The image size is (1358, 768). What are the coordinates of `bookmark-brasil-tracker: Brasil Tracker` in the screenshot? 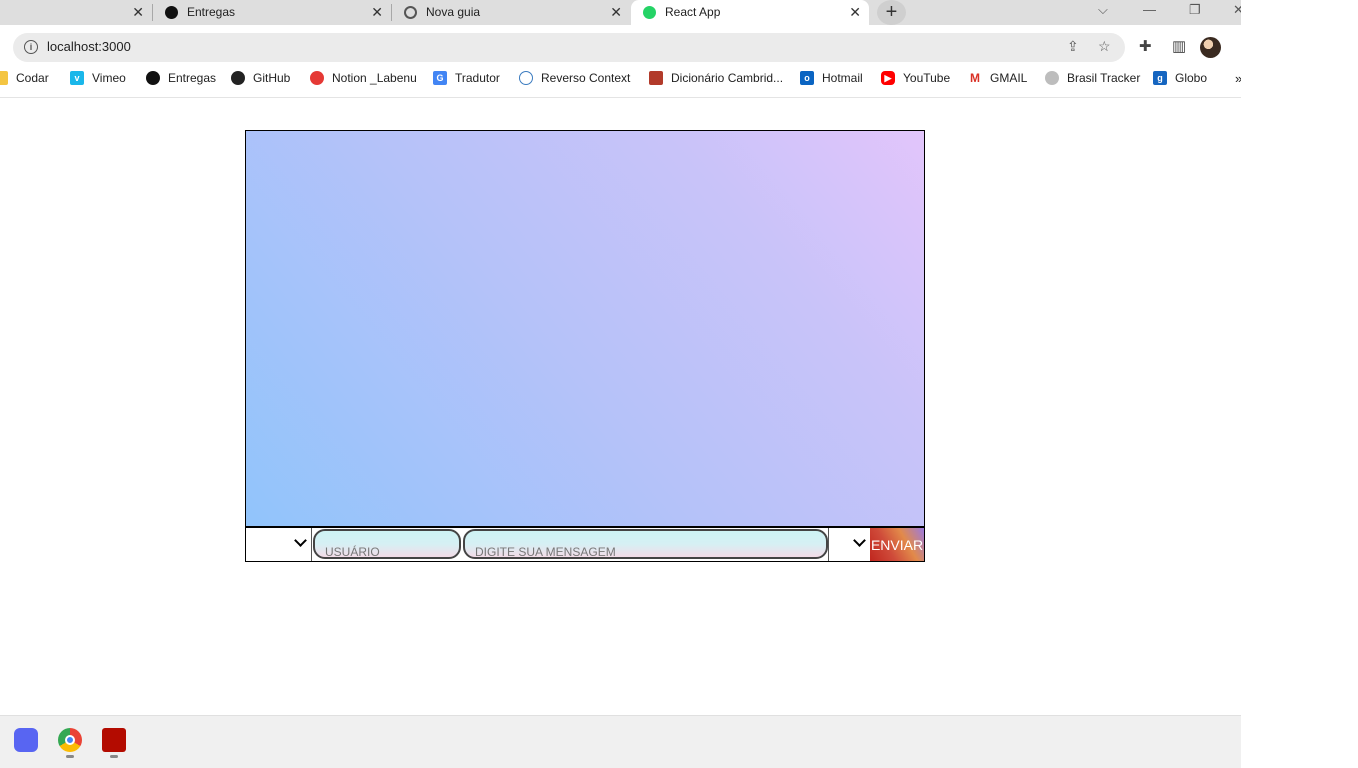 It's located at (1092, 78).